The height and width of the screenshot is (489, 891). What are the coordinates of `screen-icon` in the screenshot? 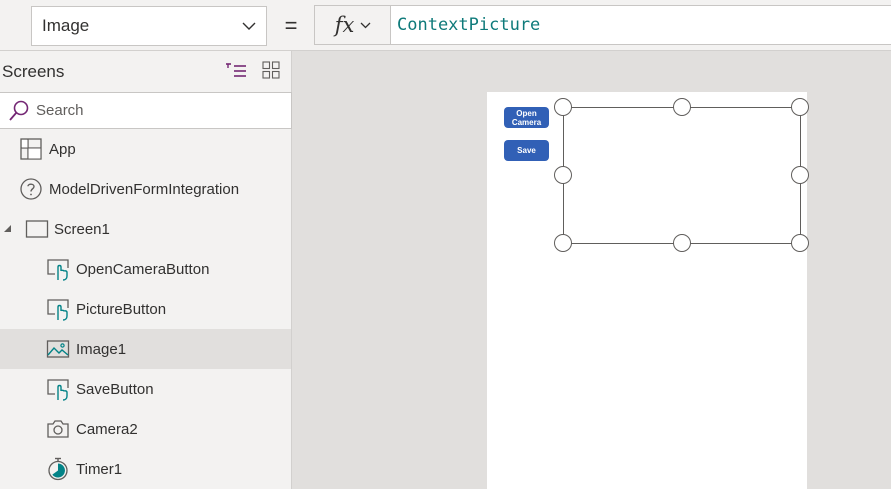 It's located at (37, 229).